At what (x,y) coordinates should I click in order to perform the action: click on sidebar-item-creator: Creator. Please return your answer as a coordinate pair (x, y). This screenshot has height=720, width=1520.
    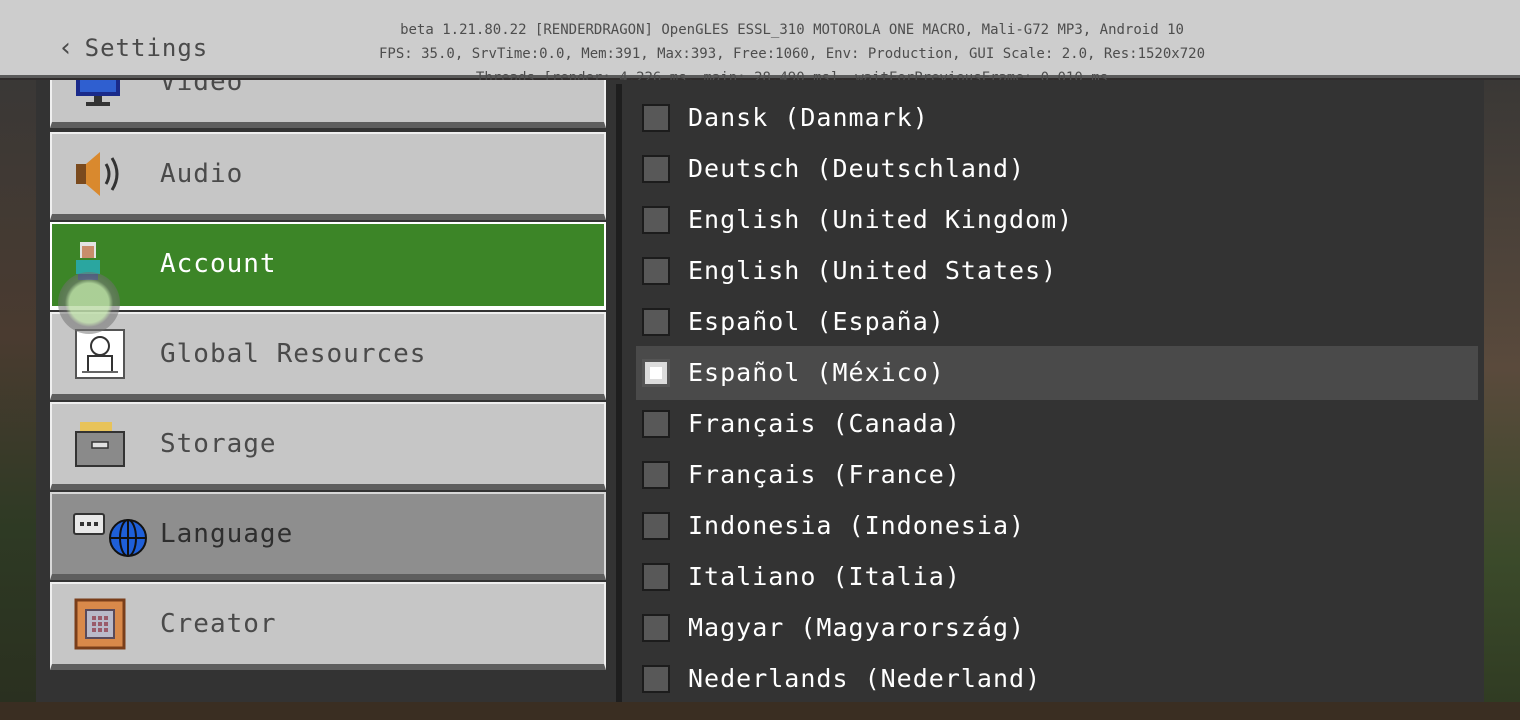
    Looking at the image, I should click on (328, 626).